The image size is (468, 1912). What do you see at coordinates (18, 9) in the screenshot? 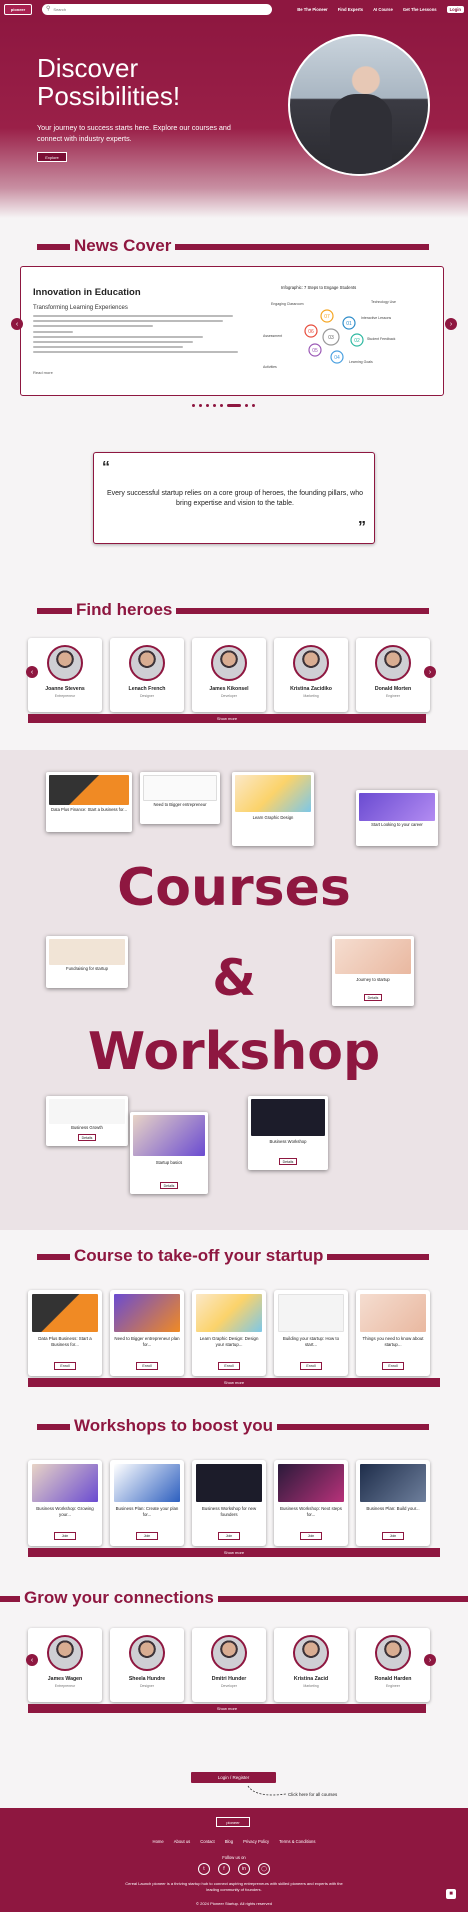
I see `logo: pioneer` at bounding box center [18, 9].